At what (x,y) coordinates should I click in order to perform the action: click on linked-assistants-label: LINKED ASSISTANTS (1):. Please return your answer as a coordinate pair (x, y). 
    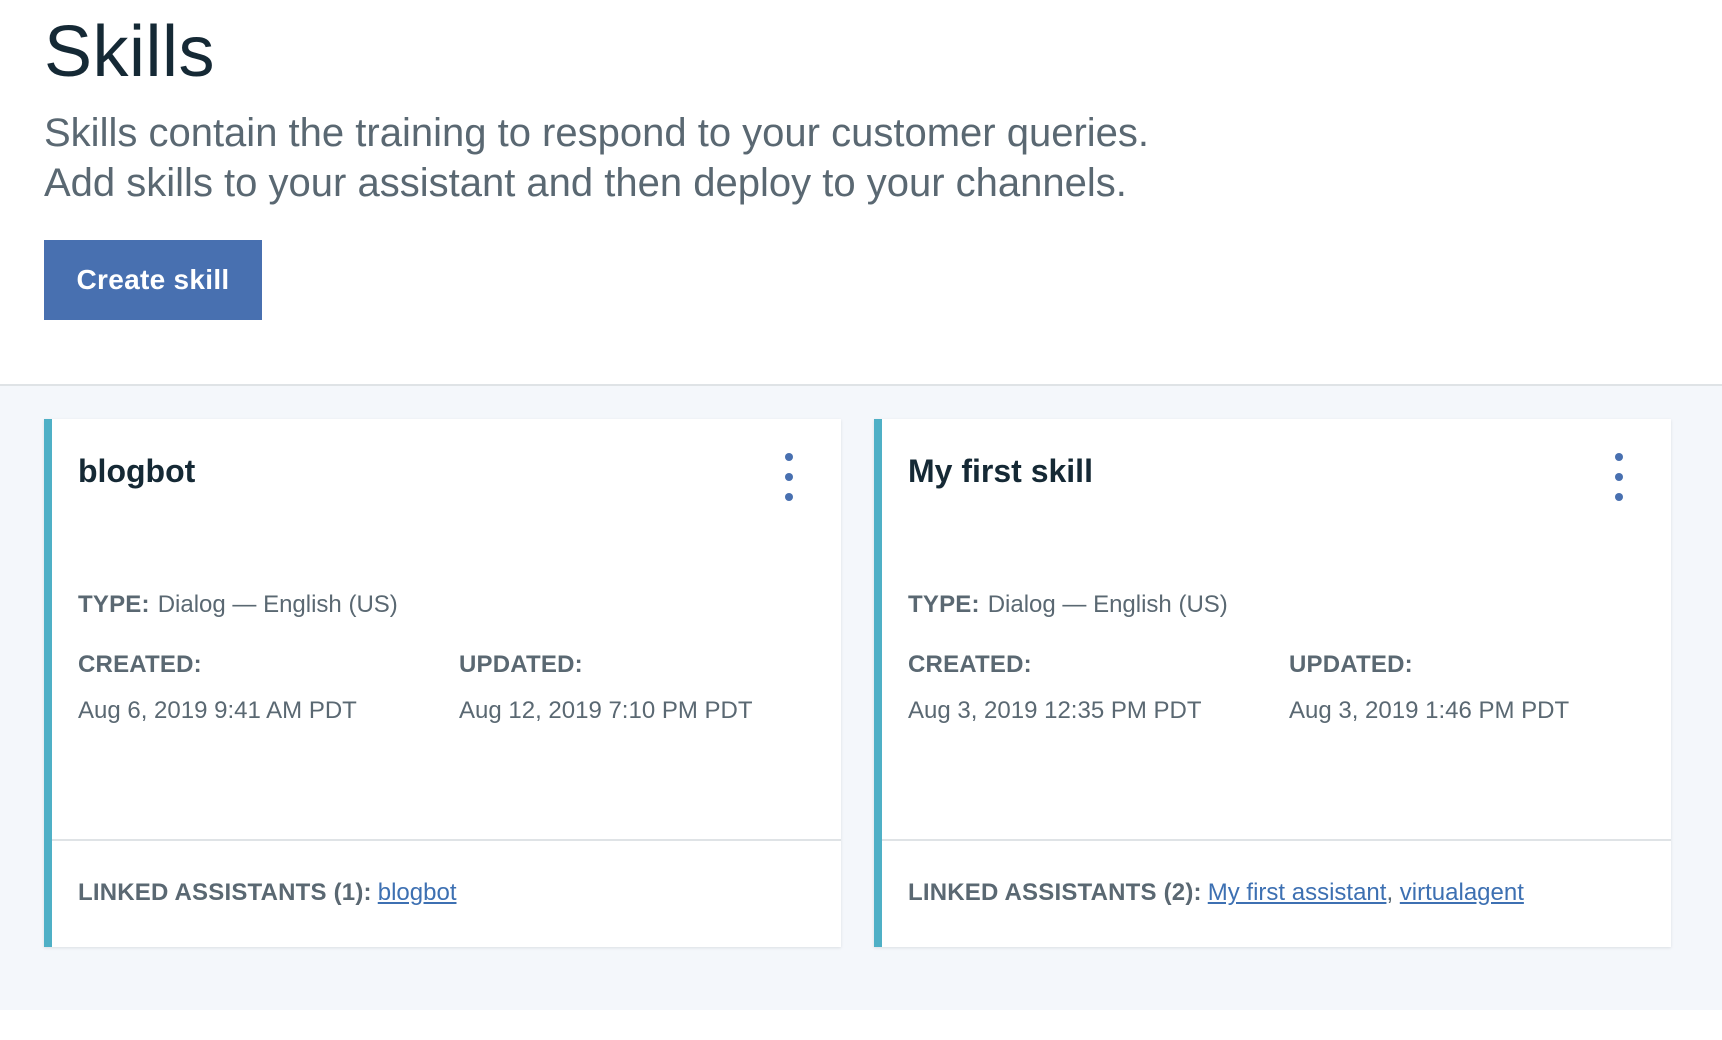
    Looking at the image, I should click on (225, 892).